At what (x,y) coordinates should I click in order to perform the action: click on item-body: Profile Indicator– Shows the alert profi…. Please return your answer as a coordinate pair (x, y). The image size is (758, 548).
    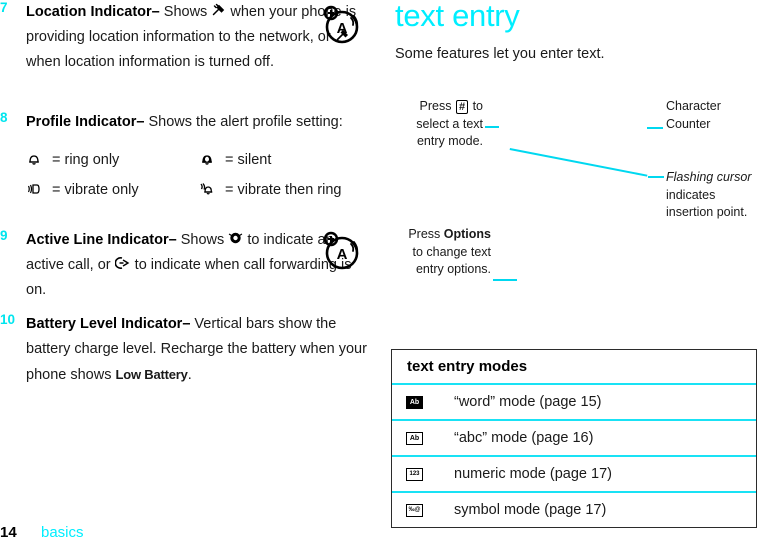
    Looking at the image, I should click on (199, 122).